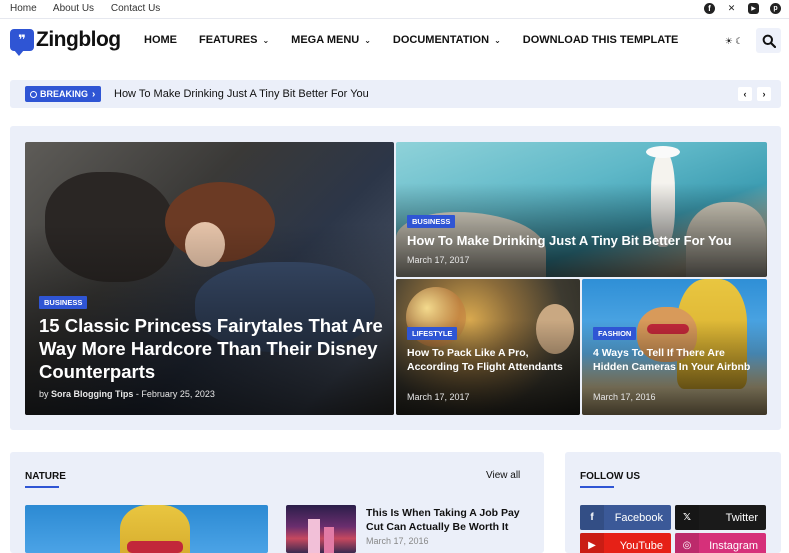 Image resolution: width=789 pixels, height=553 pixels. I want to click on logo-text: Zingblog, so click(78, 39).